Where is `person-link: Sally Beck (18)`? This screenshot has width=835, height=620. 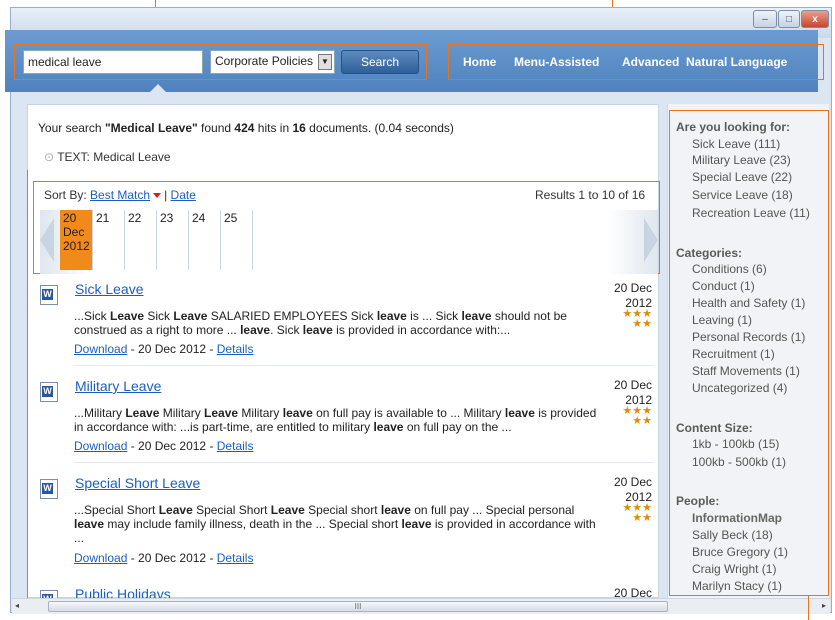
person-link: Sally Beck (18) is located at coordinates (732, 535).